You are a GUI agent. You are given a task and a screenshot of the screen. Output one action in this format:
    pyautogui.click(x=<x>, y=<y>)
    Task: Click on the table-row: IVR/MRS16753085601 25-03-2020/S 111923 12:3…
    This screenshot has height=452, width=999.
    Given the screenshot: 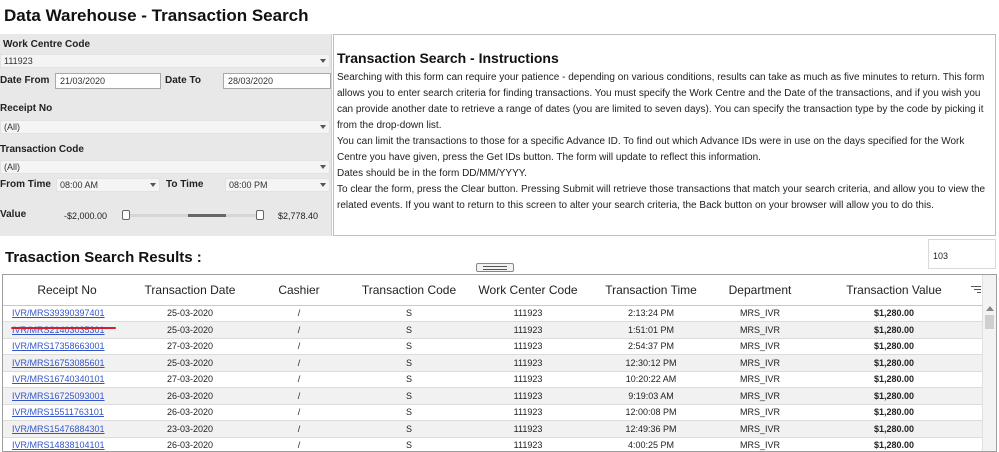 What is the action you would take?
    pyautogui.click(x=493, y=363)
    